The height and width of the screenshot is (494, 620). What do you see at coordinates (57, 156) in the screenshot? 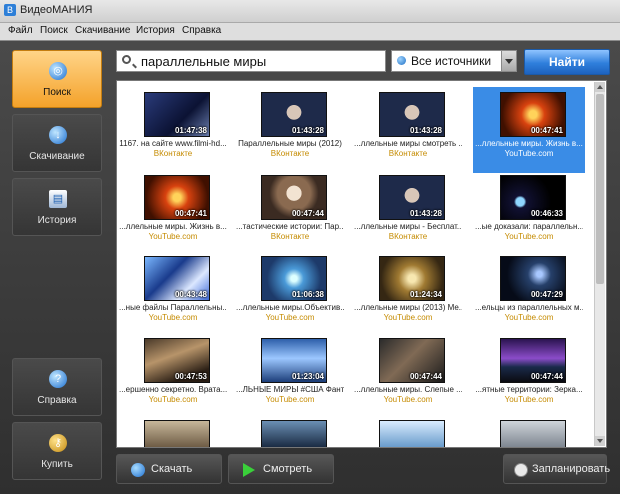
I see `sidebar-item-label: Скачивание` at bounding box center [57, 156].